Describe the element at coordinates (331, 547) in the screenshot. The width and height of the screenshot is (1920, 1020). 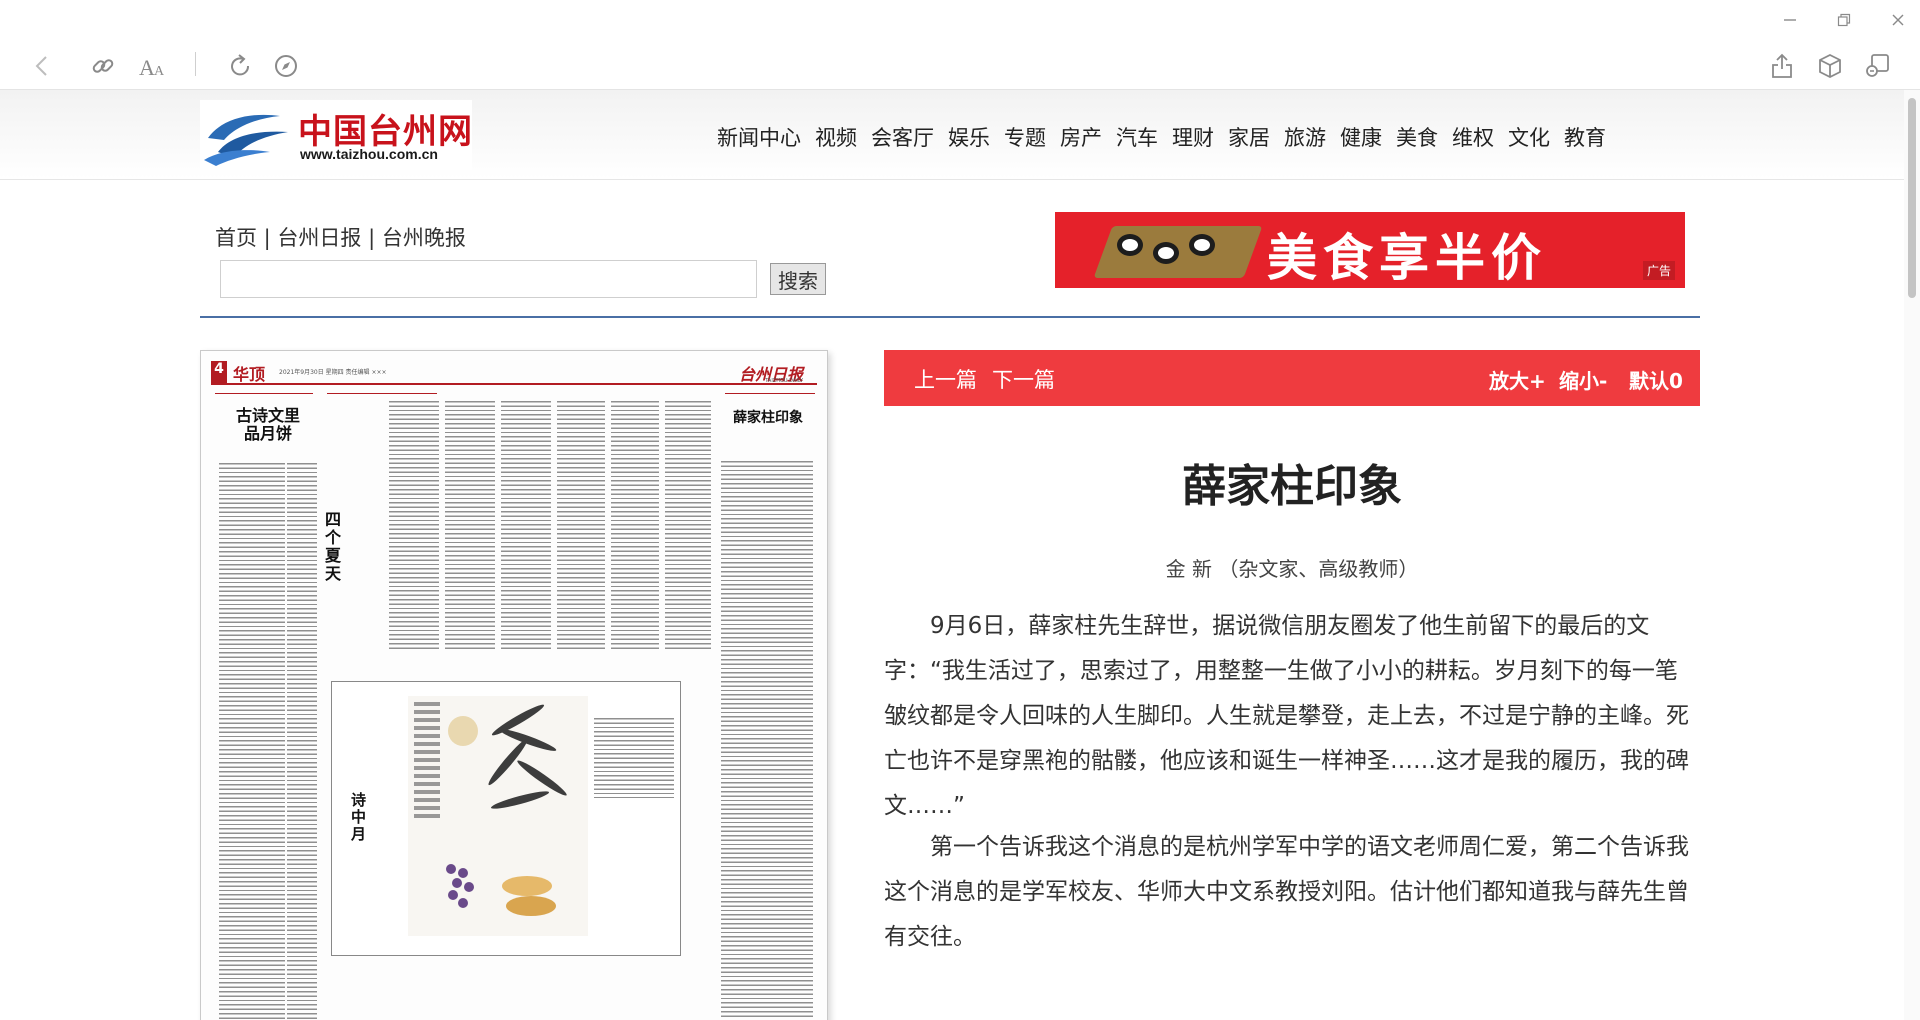
I see `paper-story-title: 四个夏天` at that location.